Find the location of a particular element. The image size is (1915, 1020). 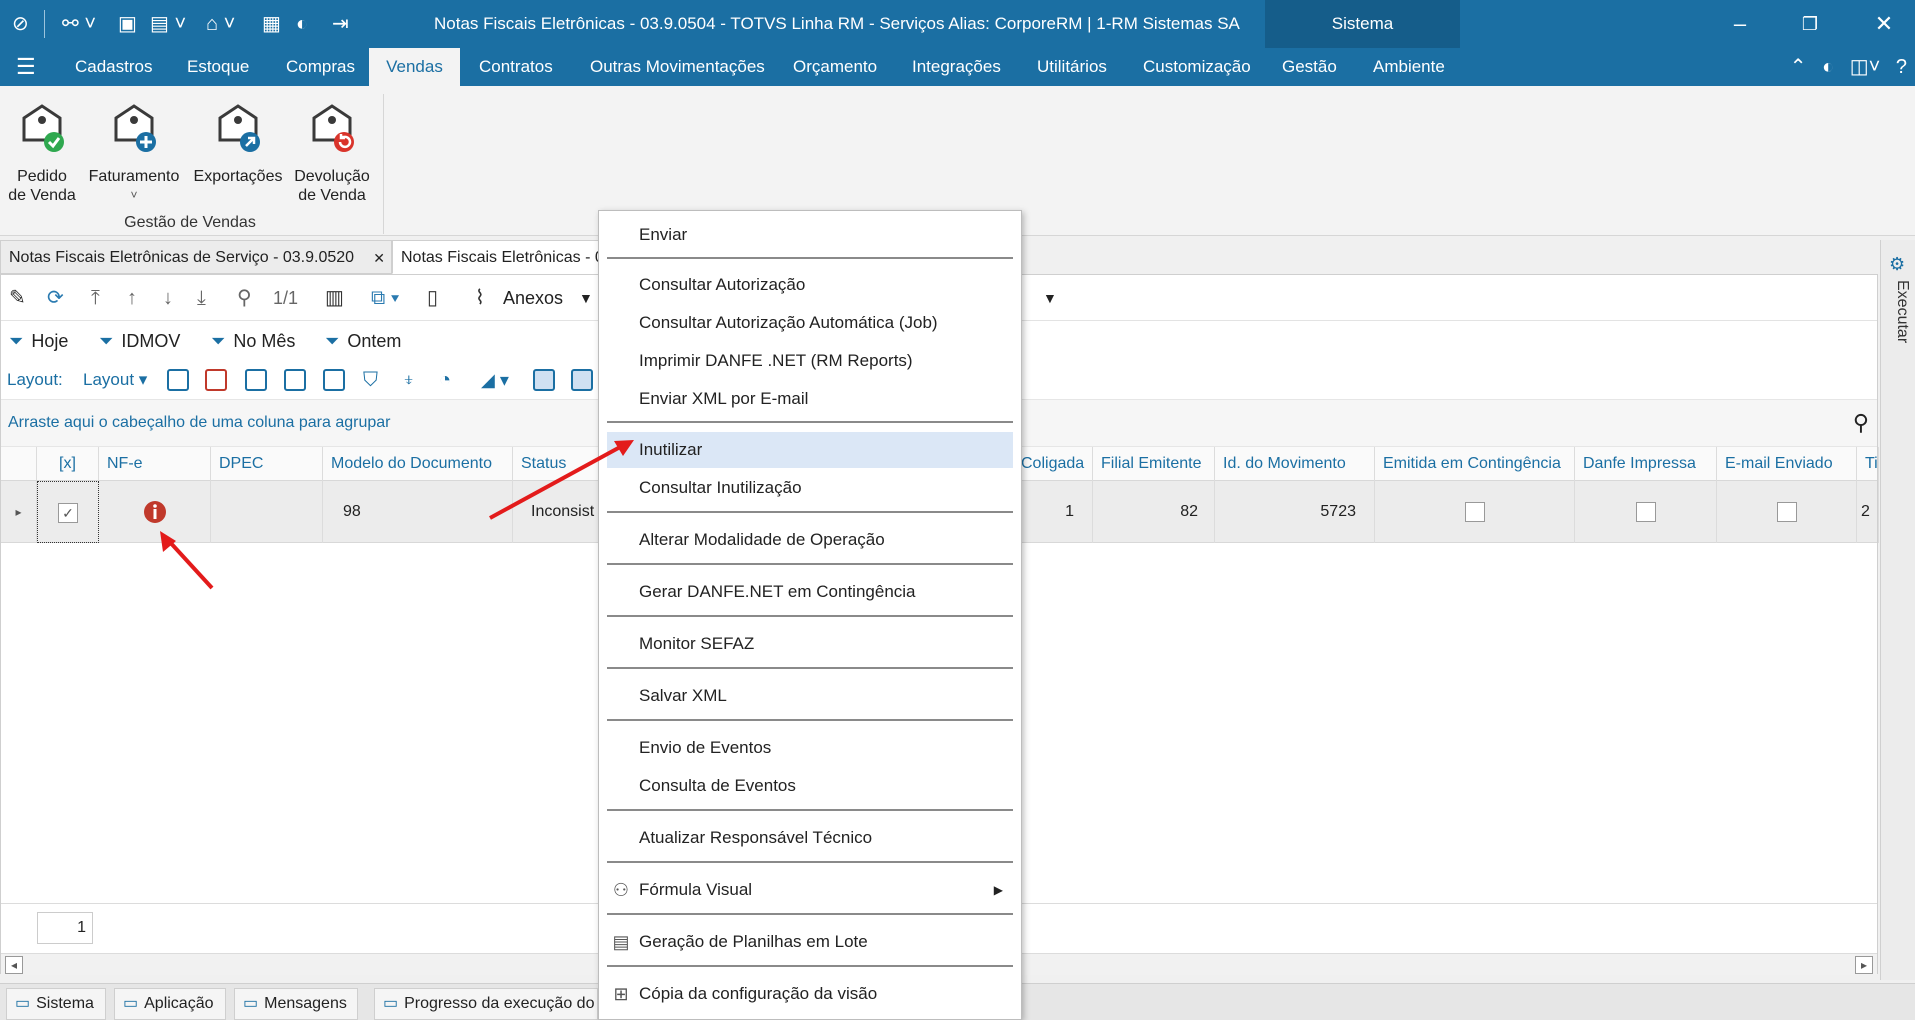

arrow-to-inutilizar is located at coordinates (561, 480).